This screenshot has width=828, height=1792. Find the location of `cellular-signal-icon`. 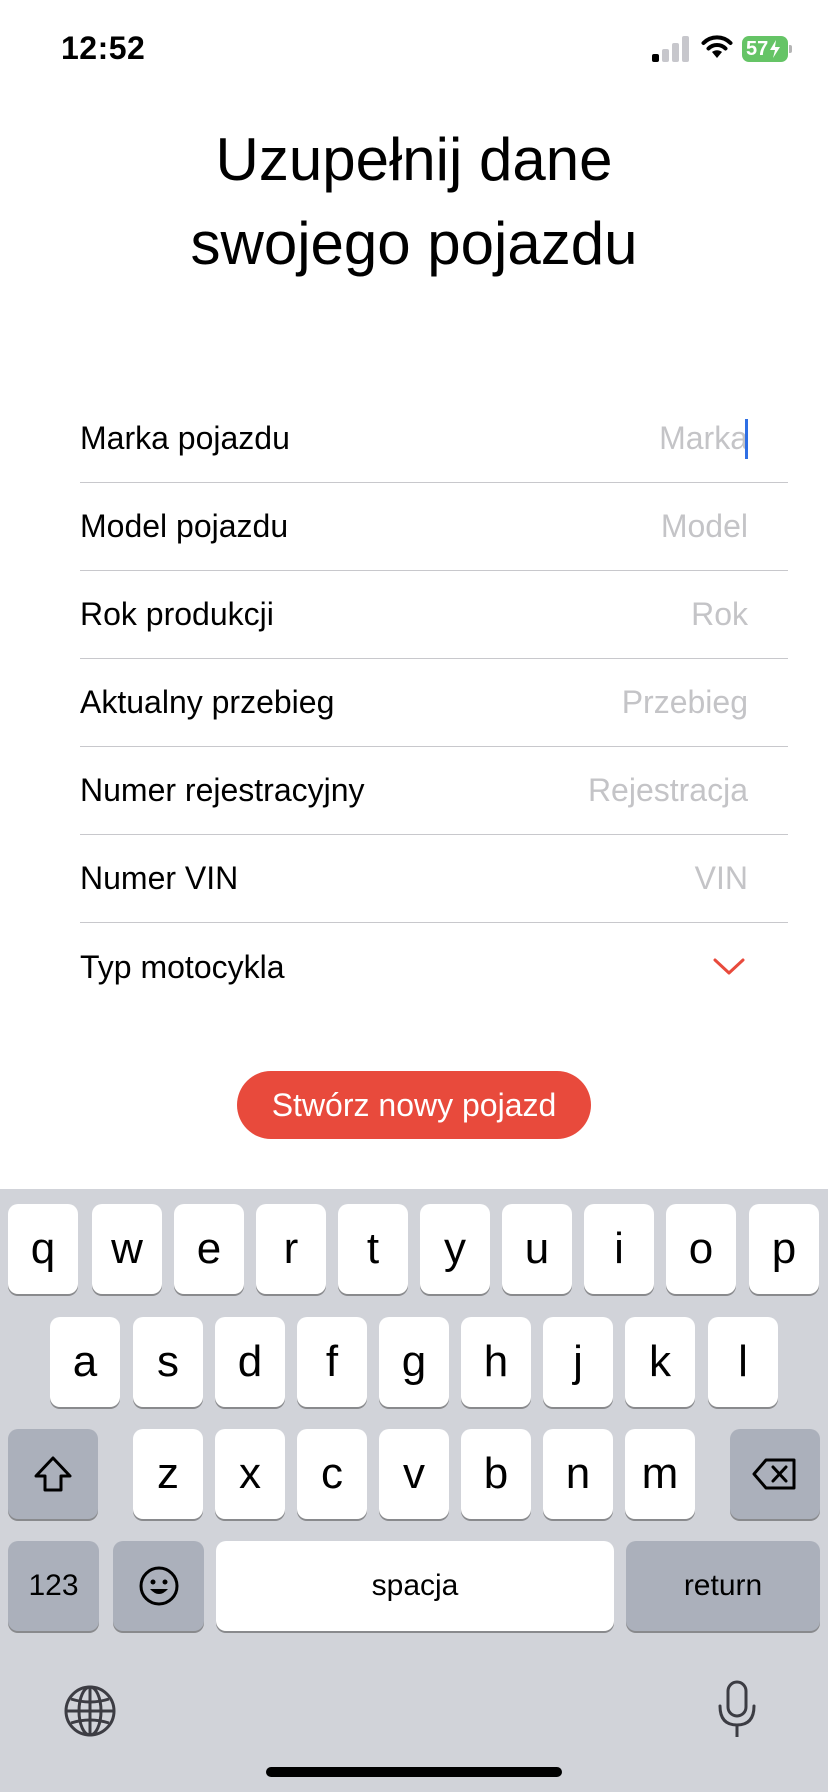

cellular-signal-icon is located at coordinates (671, 49).